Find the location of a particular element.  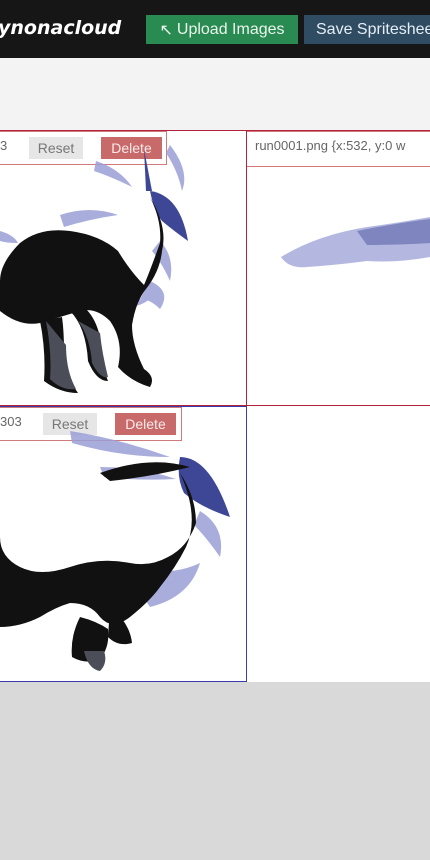

arrow-up-left-icon: ↖ is located at coordinates (166, 30).